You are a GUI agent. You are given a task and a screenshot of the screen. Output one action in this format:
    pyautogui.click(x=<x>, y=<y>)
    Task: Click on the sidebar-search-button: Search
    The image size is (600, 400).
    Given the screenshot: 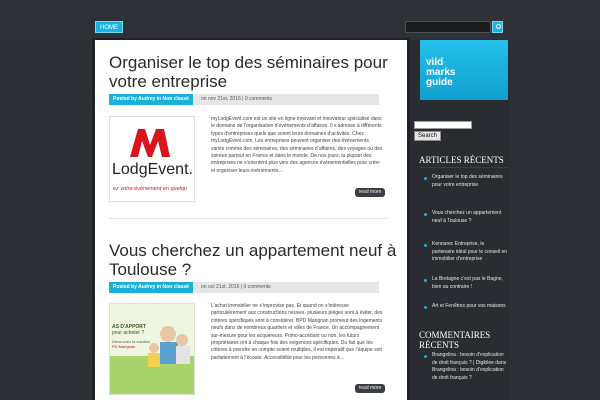 What is the action you would take?
    pyautogui.click(x=428, y=136)
    